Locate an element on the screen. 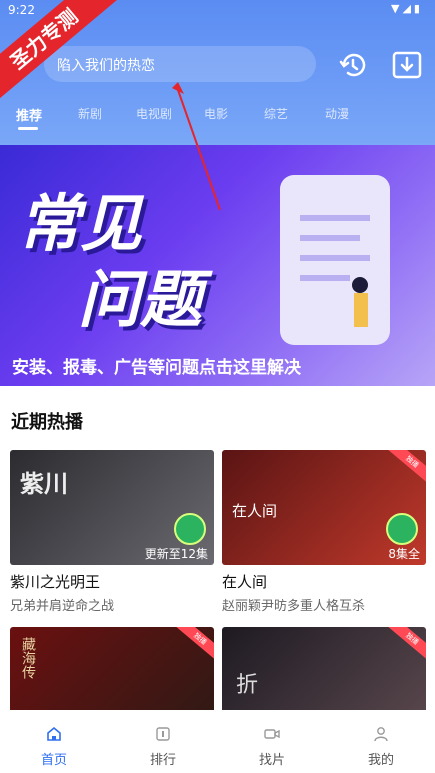 This screenshot has height=773, width=435. download-button is located at coordinates (407, 65).